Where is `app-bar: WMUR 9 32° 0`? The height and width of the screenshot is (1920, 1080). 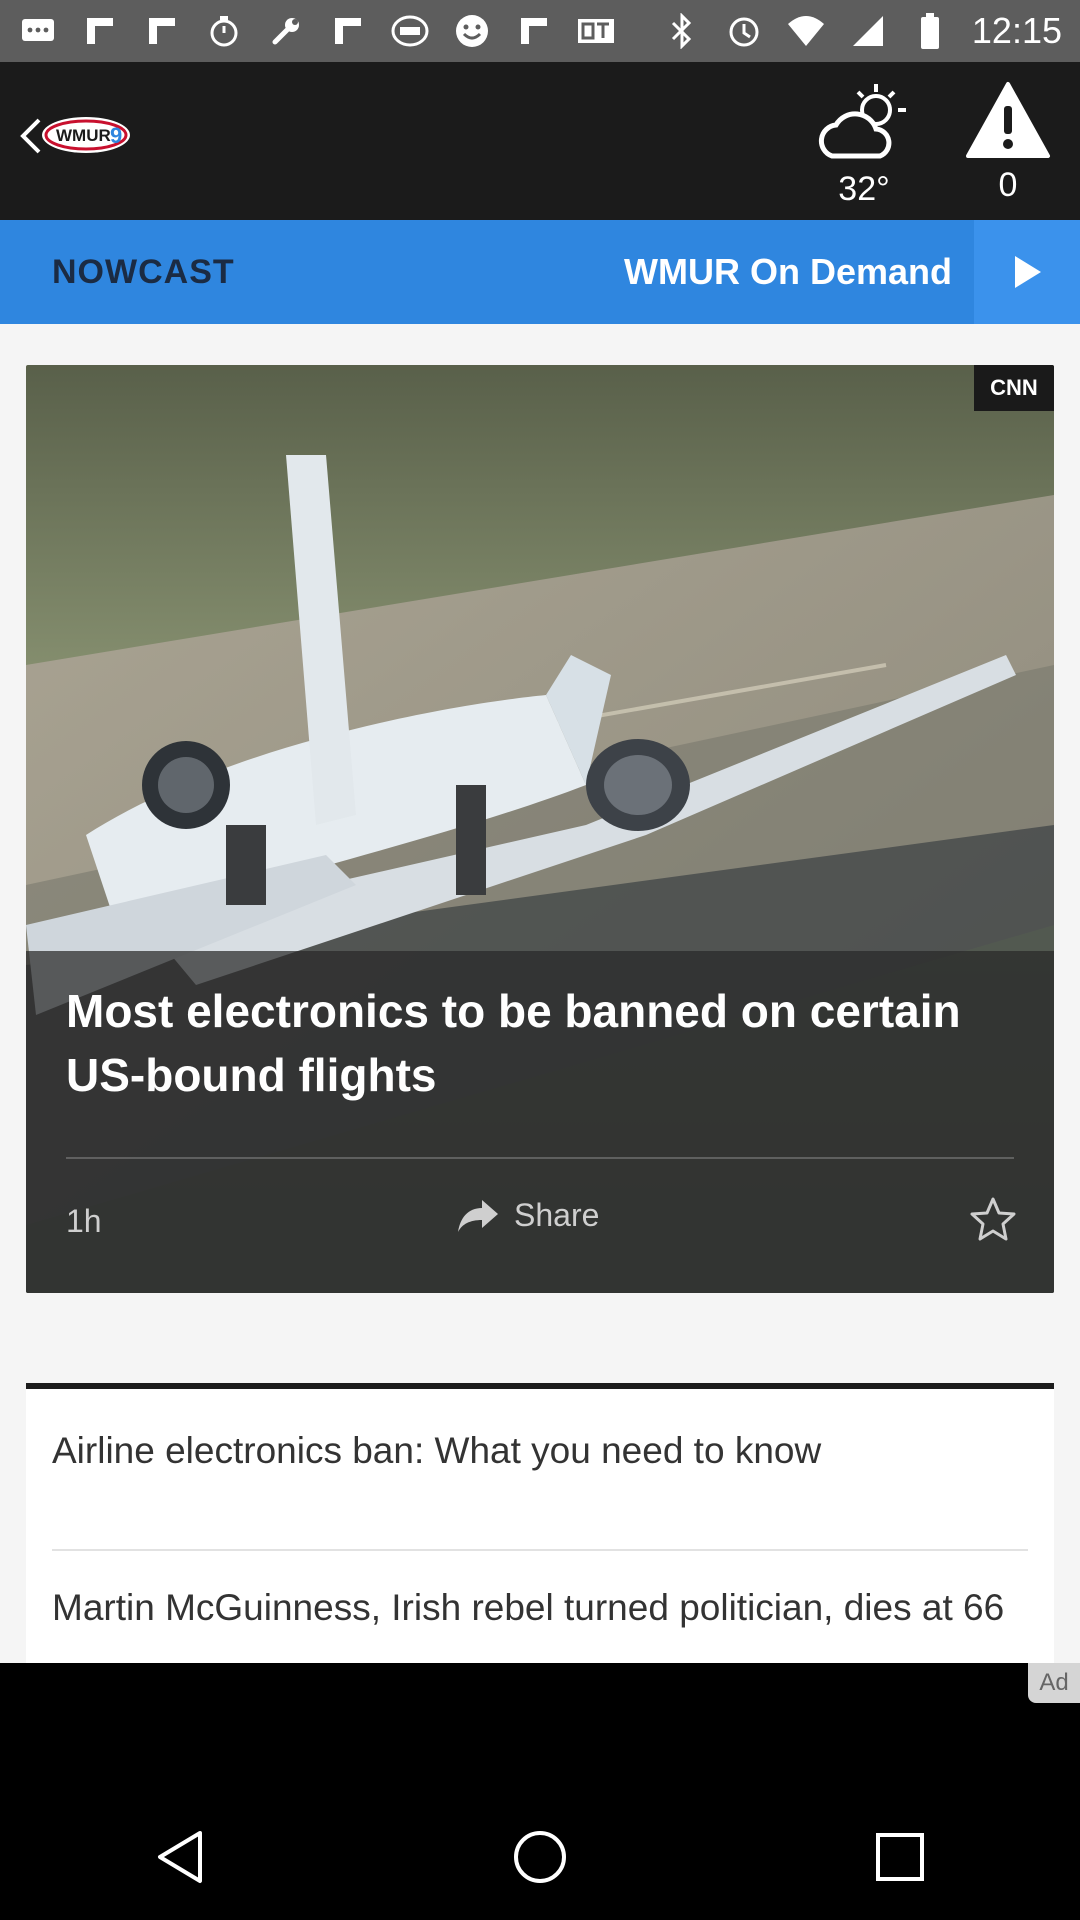 app-bar: WMUR 9 32° 0 is located at coordinates (540, 141).